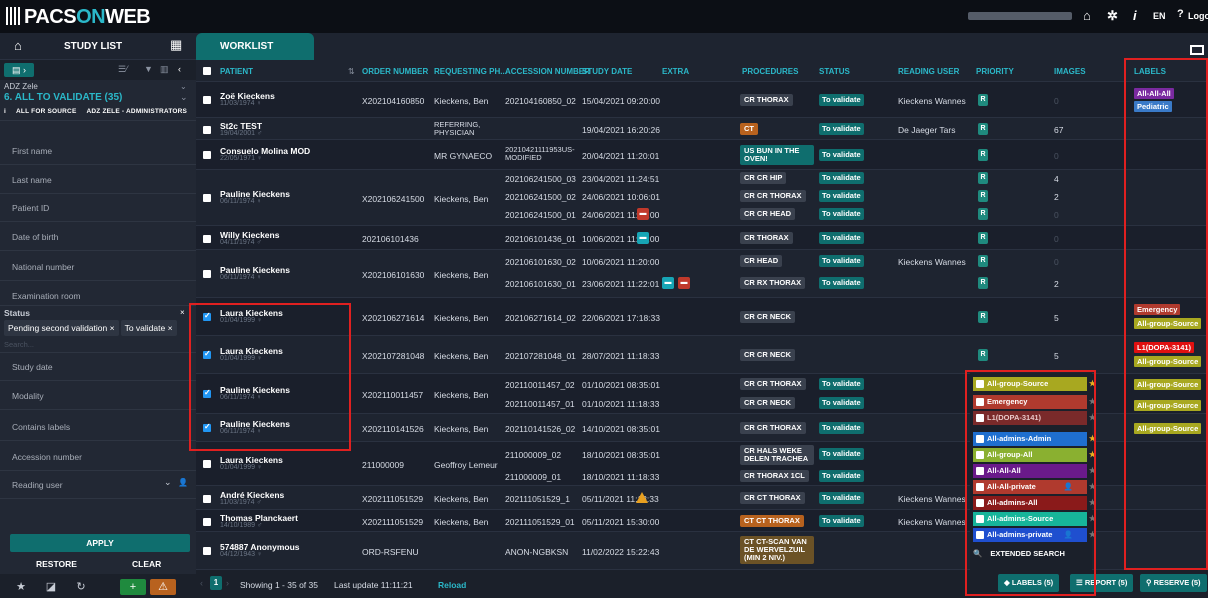 The height and width of the screenshot is (598, 1208). I want to click on label-option: All-All-private 👤 ★, so click(1034, 487).